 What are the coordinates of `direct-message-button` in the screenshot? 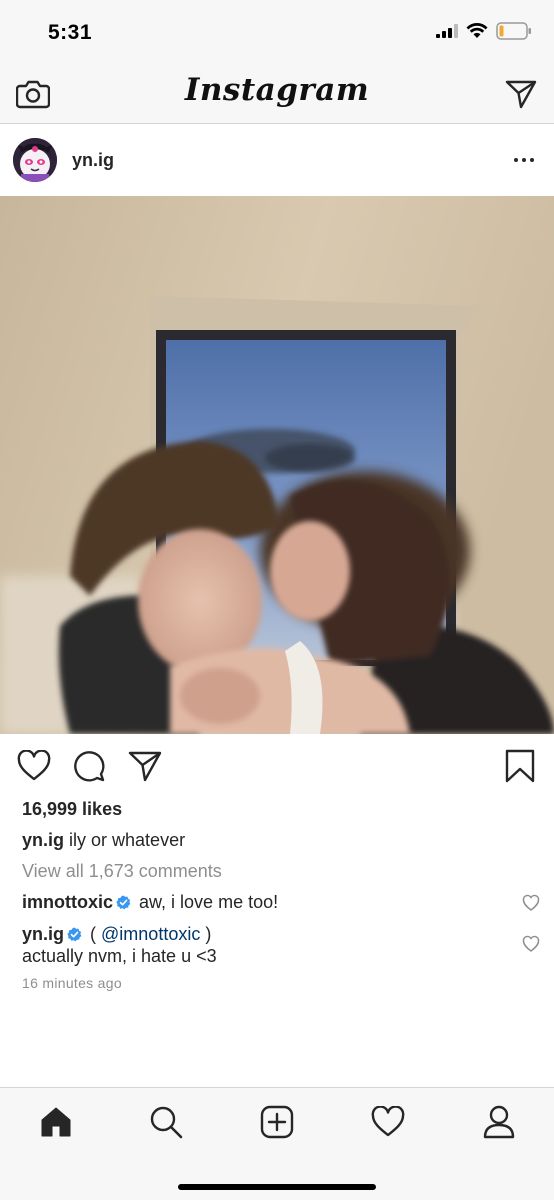 It's located at (521, 94).